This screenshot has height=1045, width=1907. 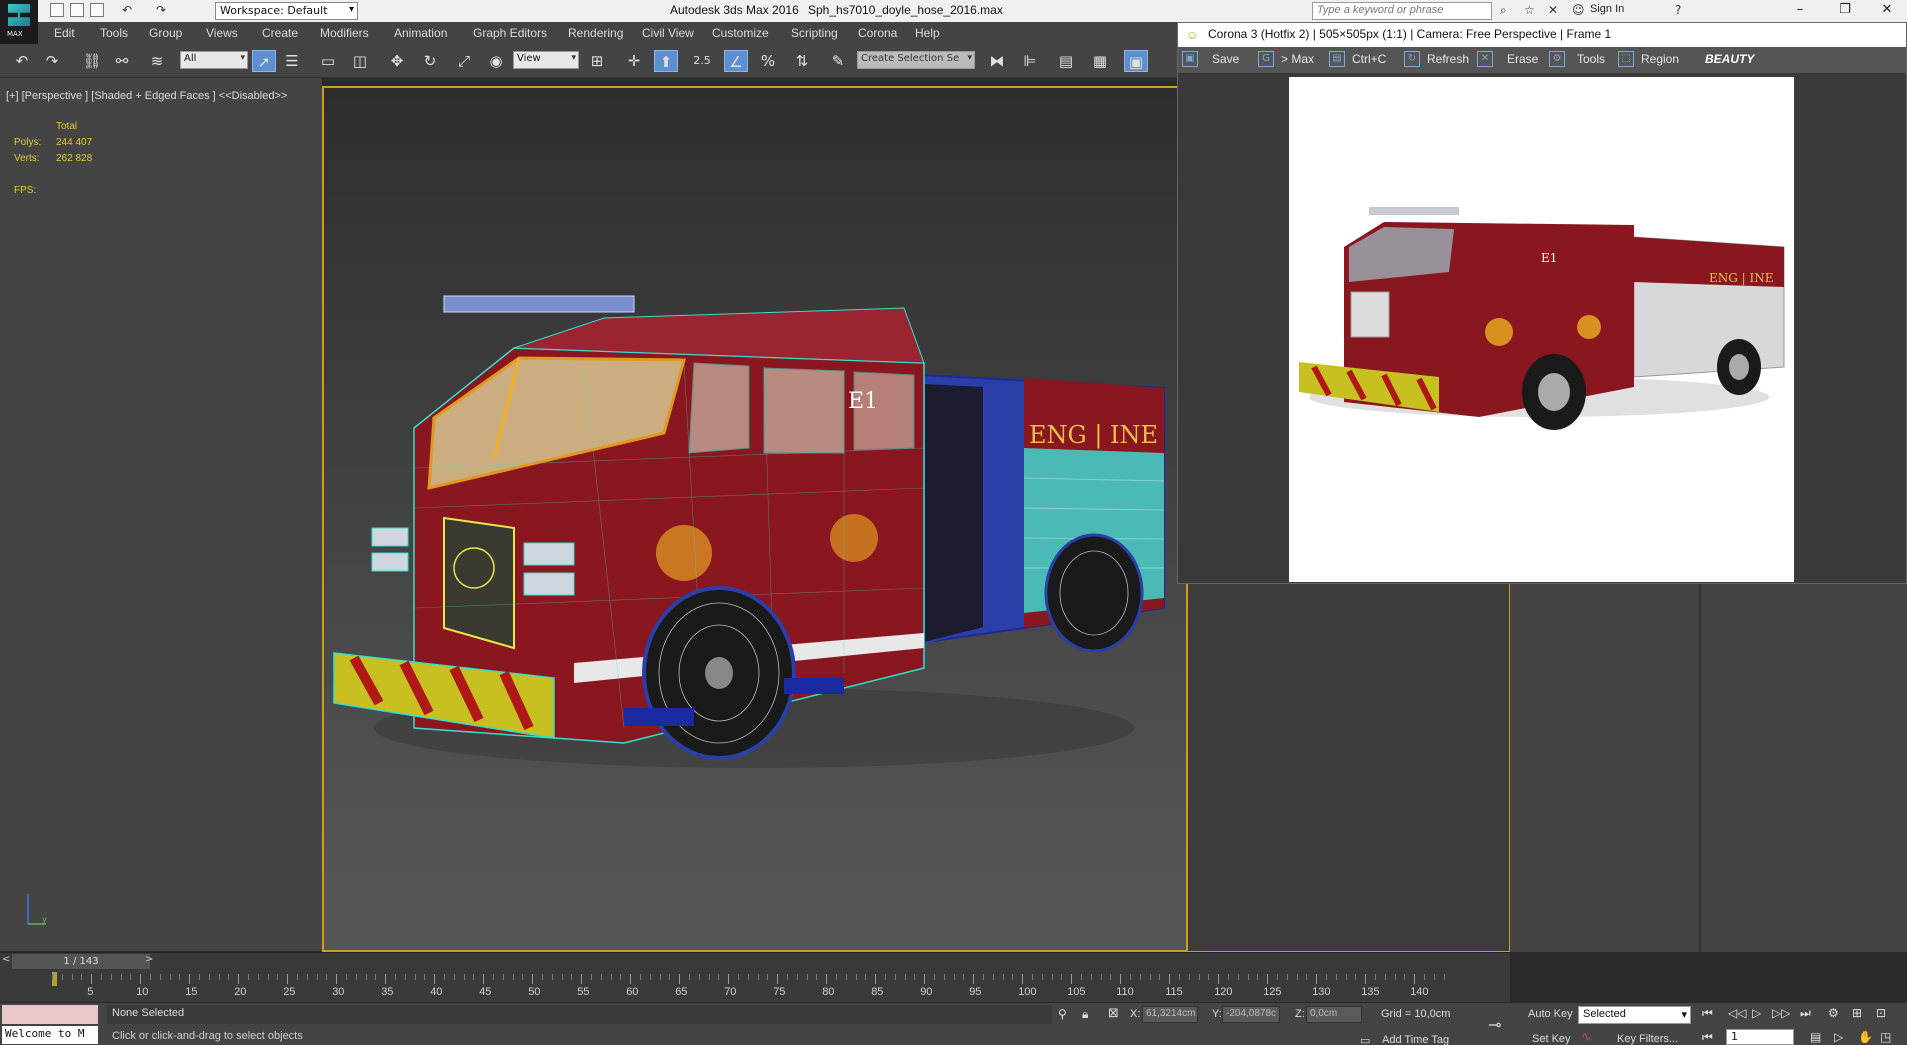 I want to click on menu-modifiers: Modifiers, so click(x=344, y=33).